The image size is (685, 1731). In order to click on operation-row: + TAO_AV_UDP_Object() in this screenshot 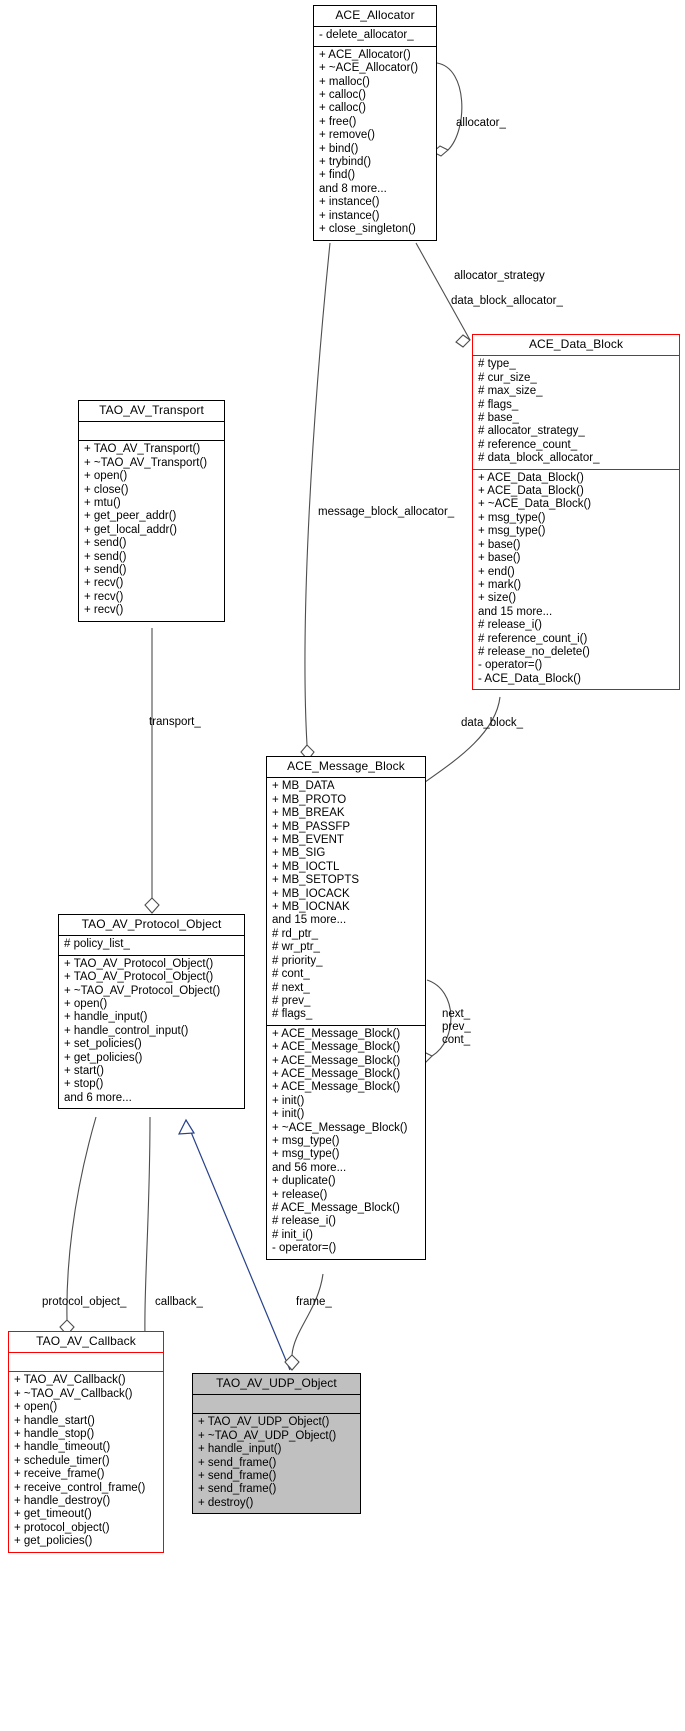, I will do `click(264, 1422)`.